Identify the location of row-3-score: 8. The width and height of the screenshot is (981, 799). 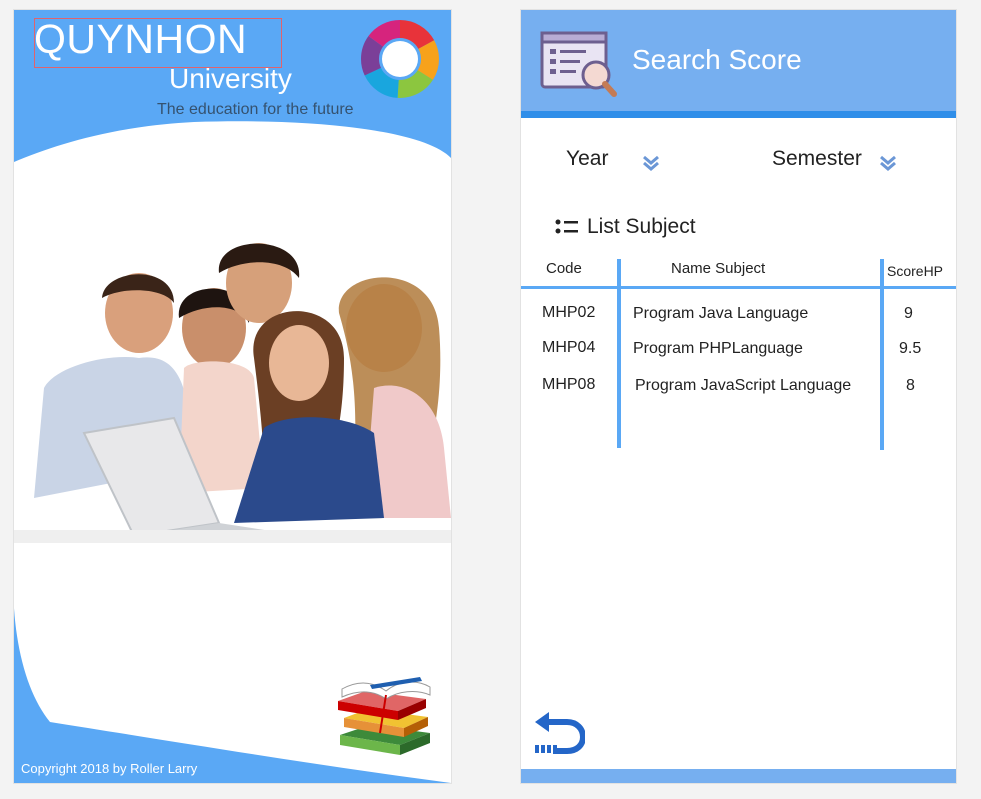
(910, 385).